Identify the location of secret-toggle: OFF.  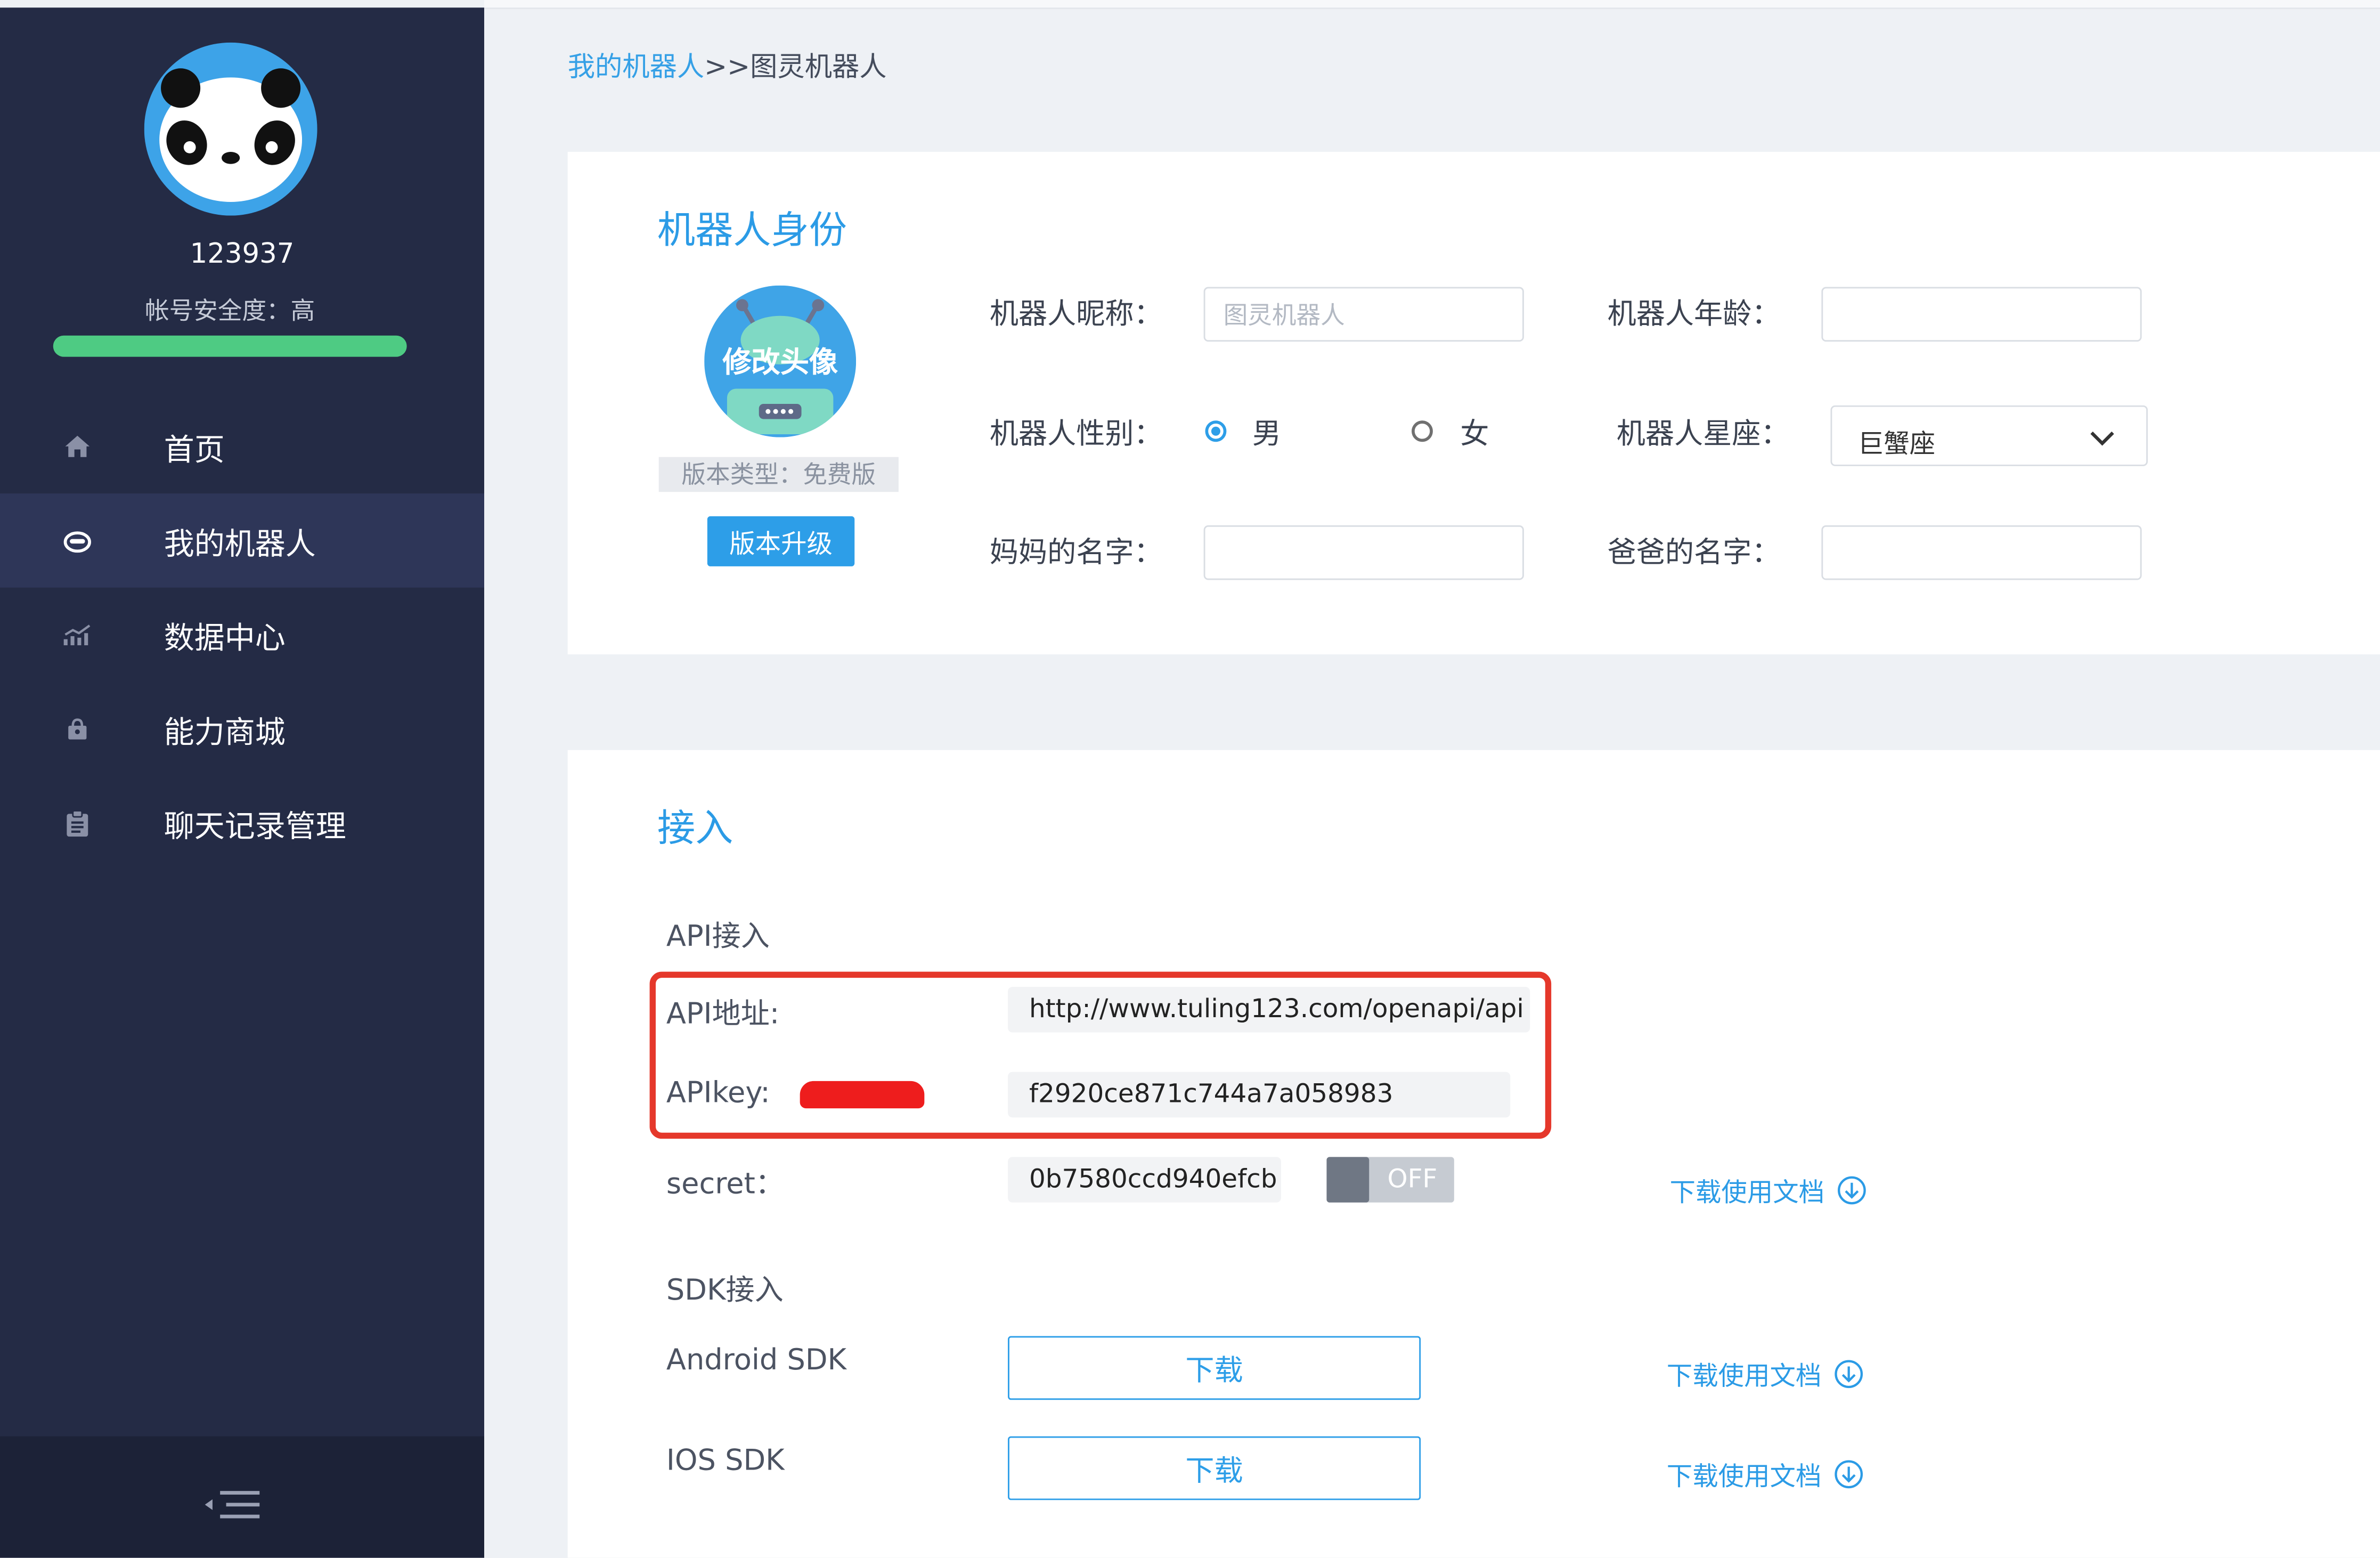
(1390, 1180).